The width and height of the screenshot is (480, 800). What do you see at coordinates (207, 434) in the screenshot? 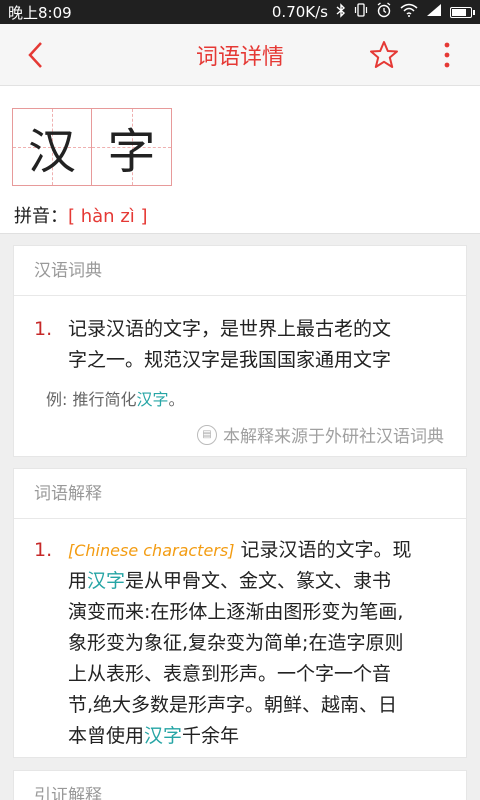
I see `book-icon: ▤` at bounding box center [207, 434].